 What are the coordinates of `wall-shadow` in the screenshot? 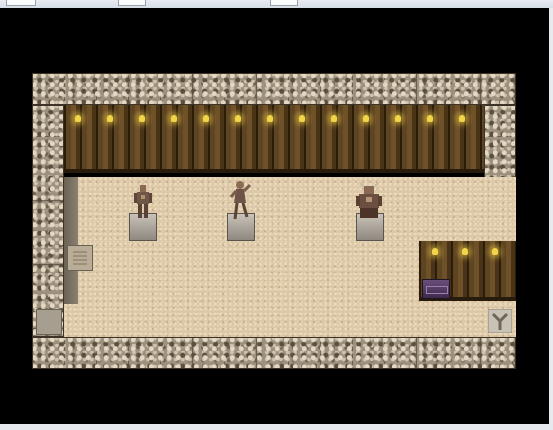 It's located at (71, 240).